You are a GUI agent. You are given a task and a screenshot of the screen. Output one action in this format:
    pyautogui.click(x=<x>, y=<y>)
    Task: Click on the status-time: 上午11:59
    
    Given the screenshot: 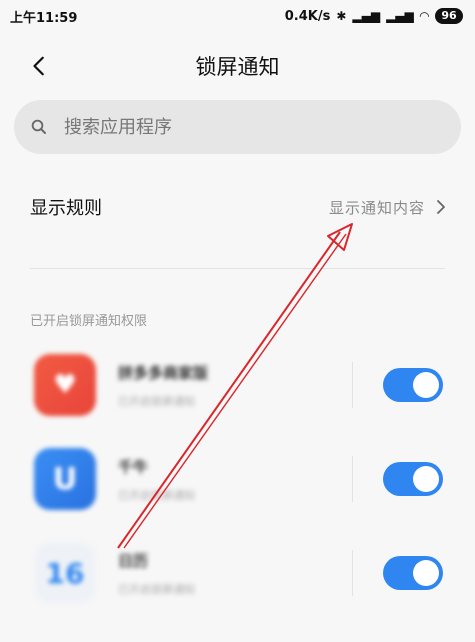 What is the action you would take?
    pyautogui.click(x=44, y=18)
    